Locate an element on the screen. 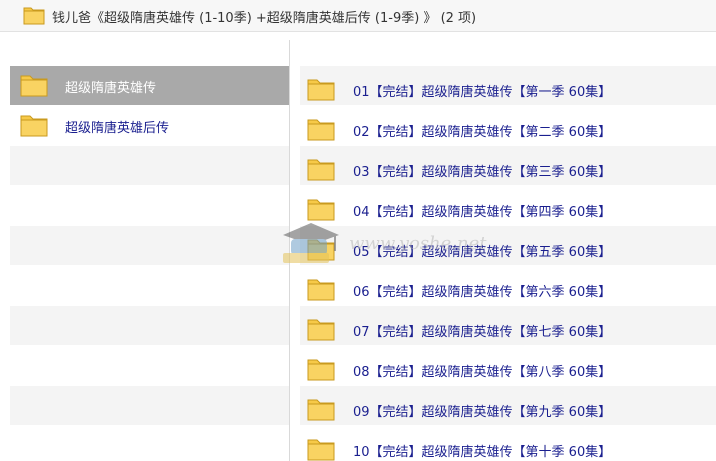  right-item-6: 07【完结】超级隋唐英雄传【第七季 60集】 is located at coordinates (508, 329).